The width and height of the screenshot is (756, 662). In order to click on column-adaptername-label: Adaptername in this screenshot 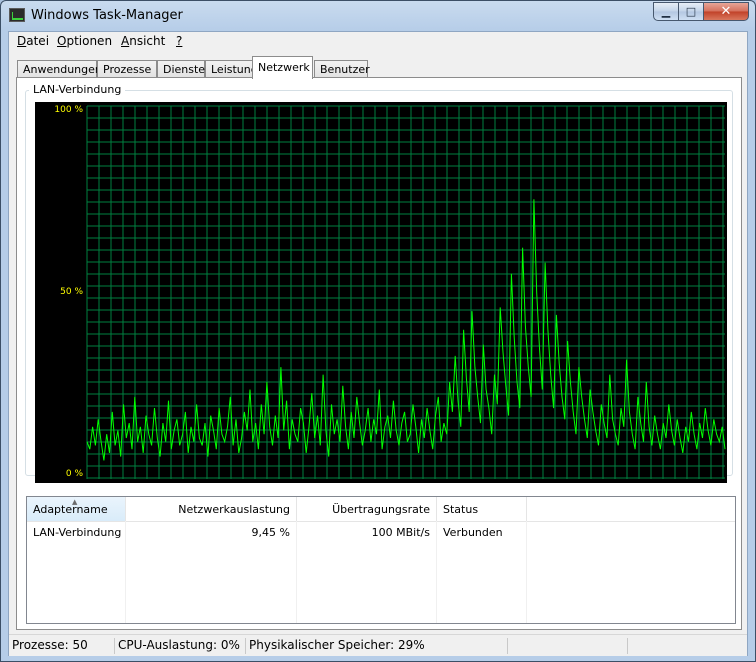, I will do `click(70, 509)`.